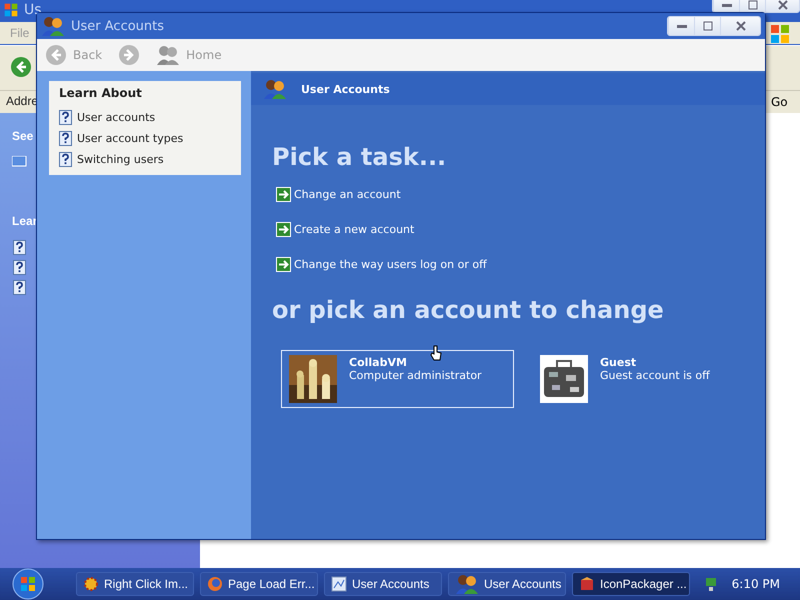 The width and height of the screenshot is (800, 600). Describe the element at coordinates (378, 362) in the screenshot. I see `account-name: CollabVM` at that location.